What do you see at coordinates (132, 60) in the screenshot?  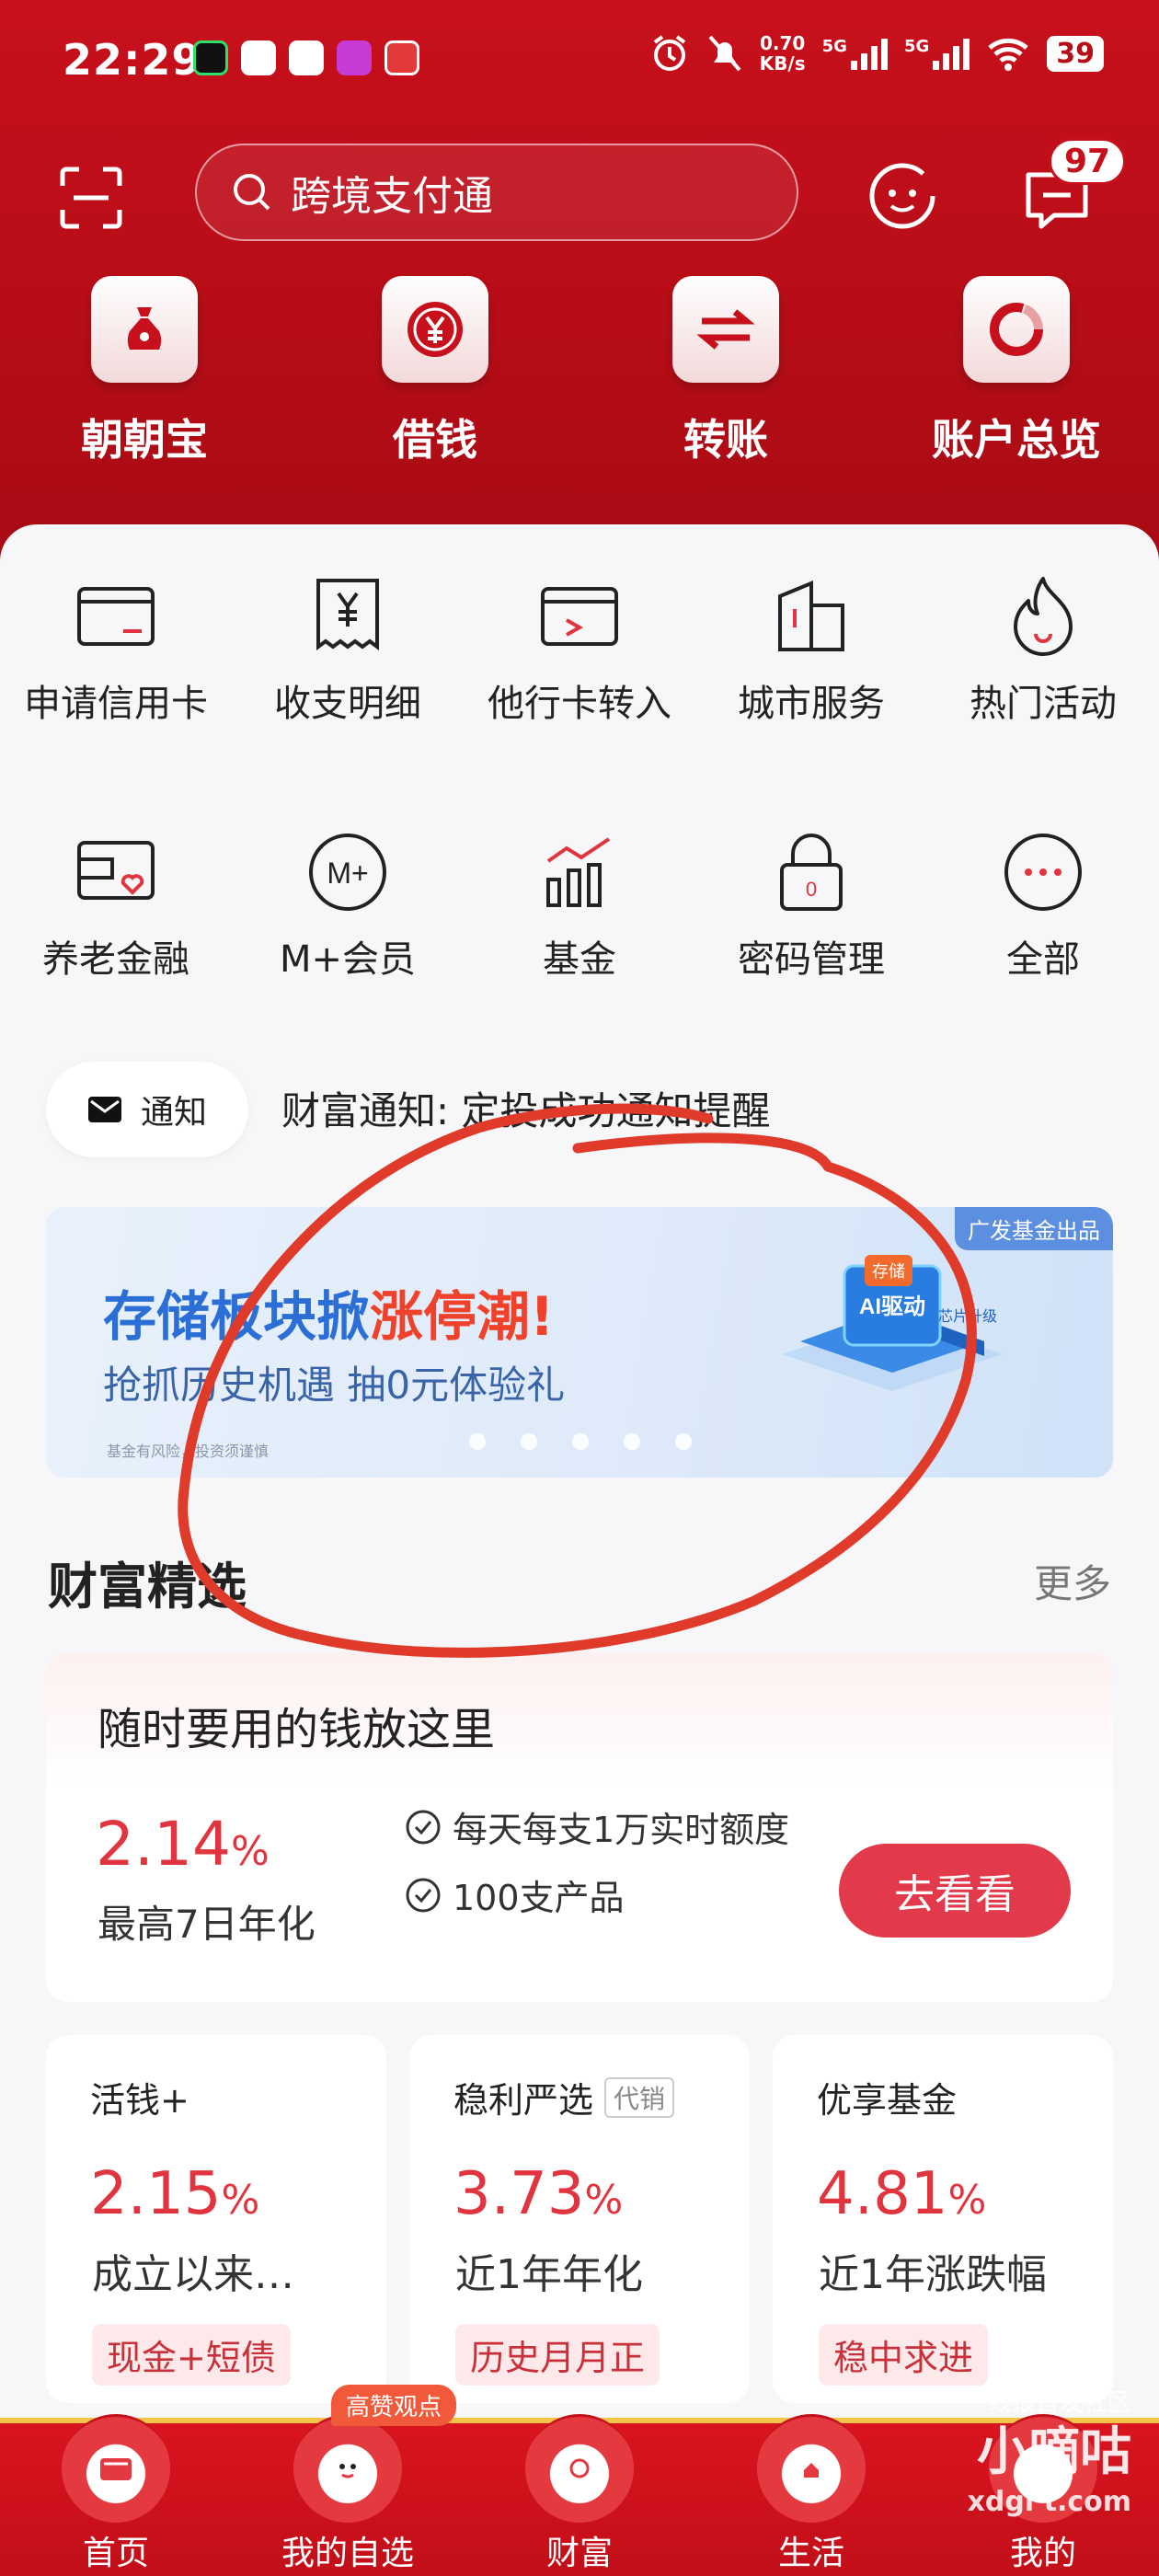 I see `status-time: 22:29` at bounding box center [132, 60].